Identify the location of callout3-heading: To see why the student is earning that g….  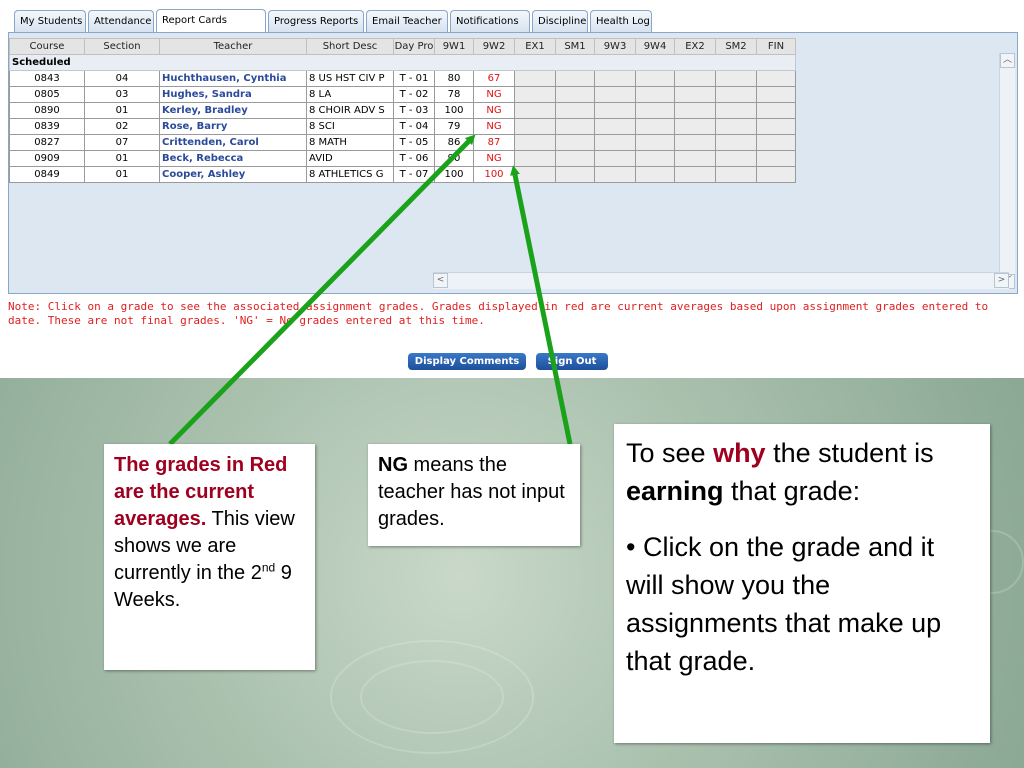
(780, 472).